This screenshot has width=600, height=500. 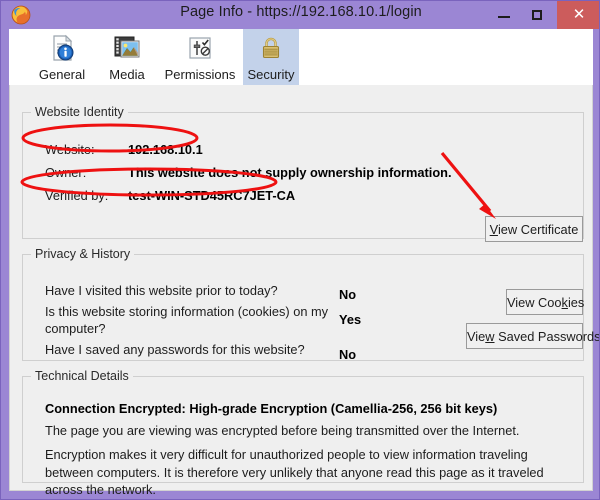 I want to click on owner-label: Owner:, so click(x=66, y=172).